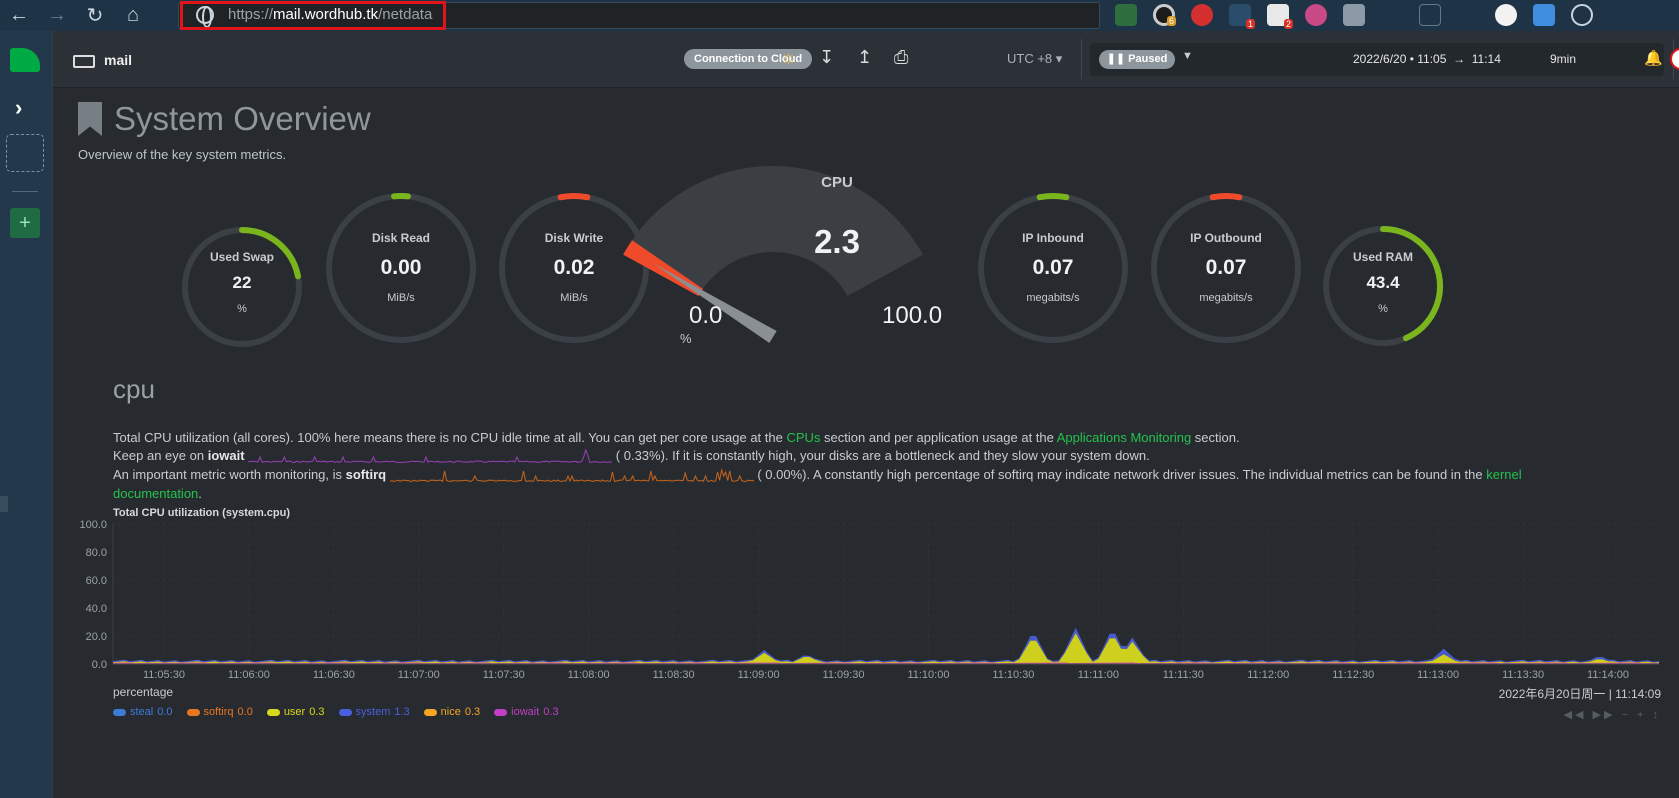 This screenshot has height=798, width=1679. What do you see at coordinates (1183, 673) in the screenshot?
I see `x-tick-label: 11:11:30` at bounding box center [1183, 673].